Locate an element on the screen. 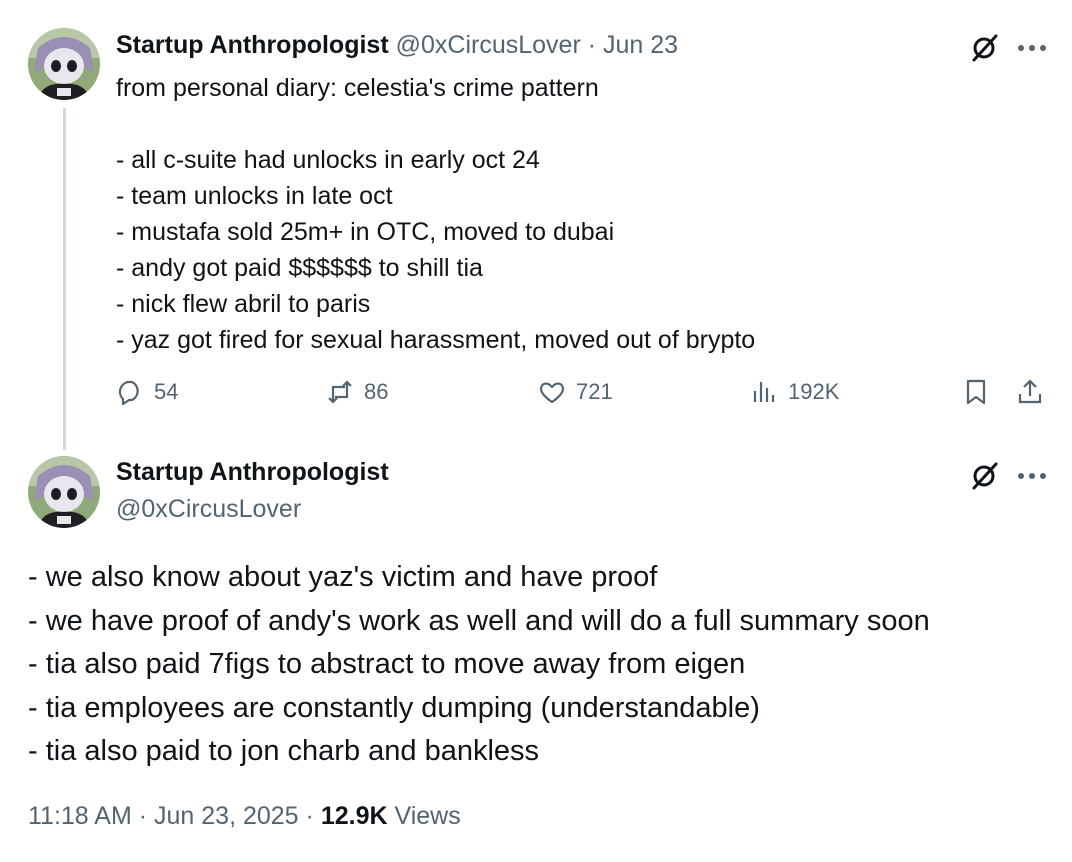  repost-arrows-icon is located at coordinates (340, 392).